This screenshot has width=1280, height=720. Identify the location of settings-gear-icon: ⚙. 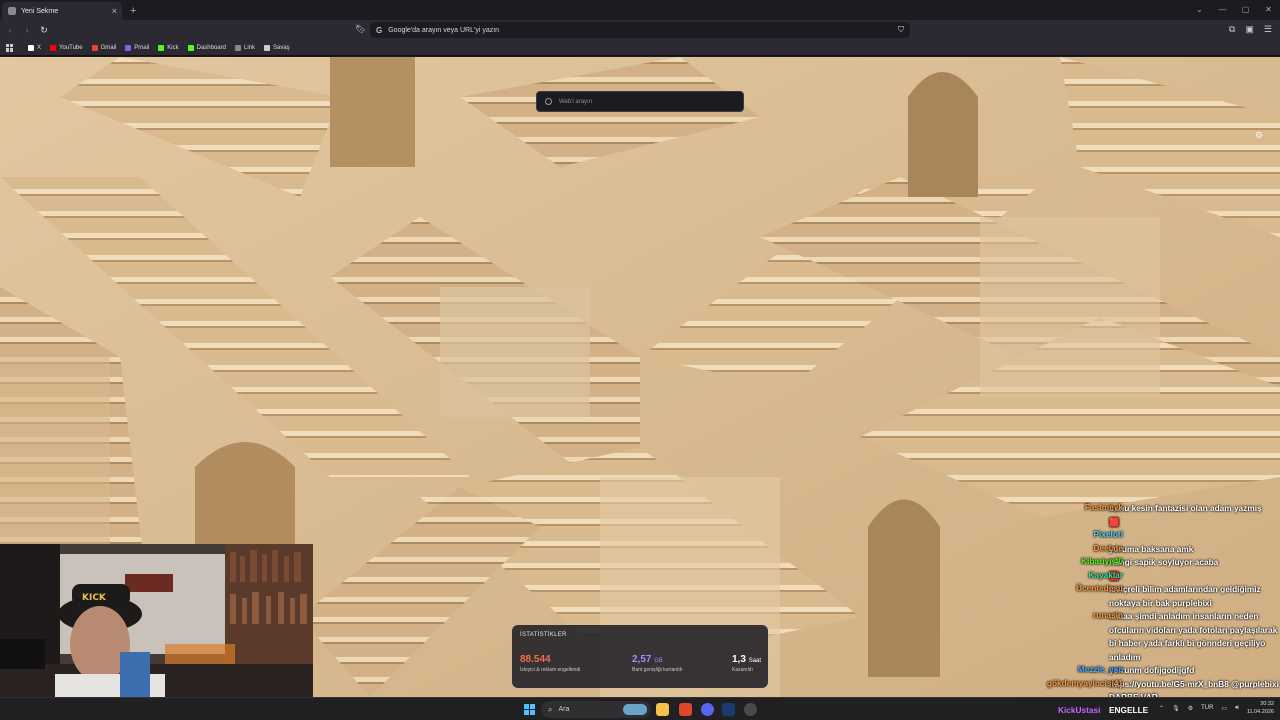
(1259, 135).